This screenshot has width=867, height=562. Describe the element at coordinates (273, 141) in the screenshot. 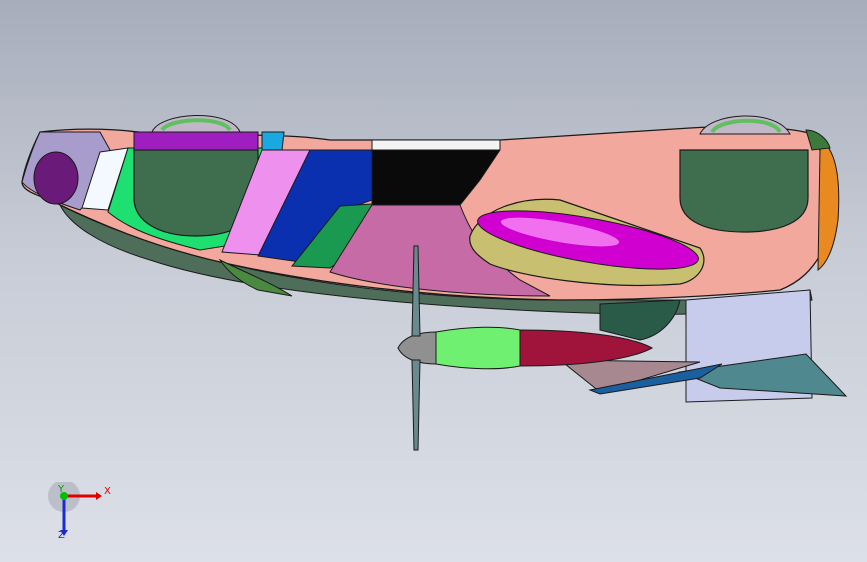

I see `cyan-stripe` at that location.